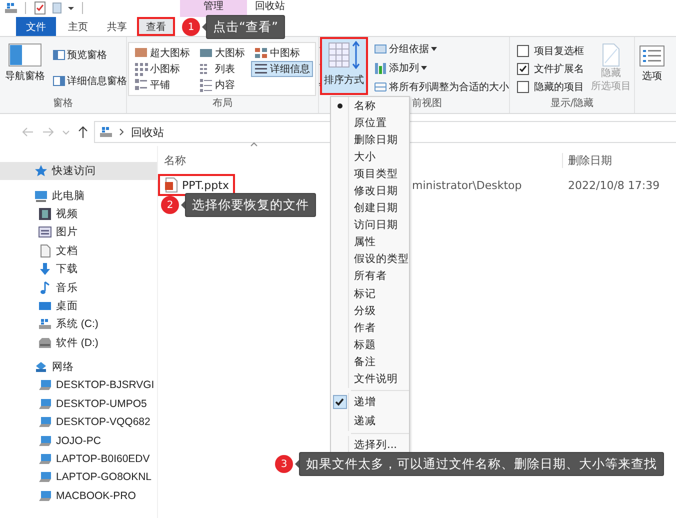 The image size is (676, 518). Describe the element at coordinates (370, 139) in the screenshot. I see `menu-item: 删除日期` at that location.